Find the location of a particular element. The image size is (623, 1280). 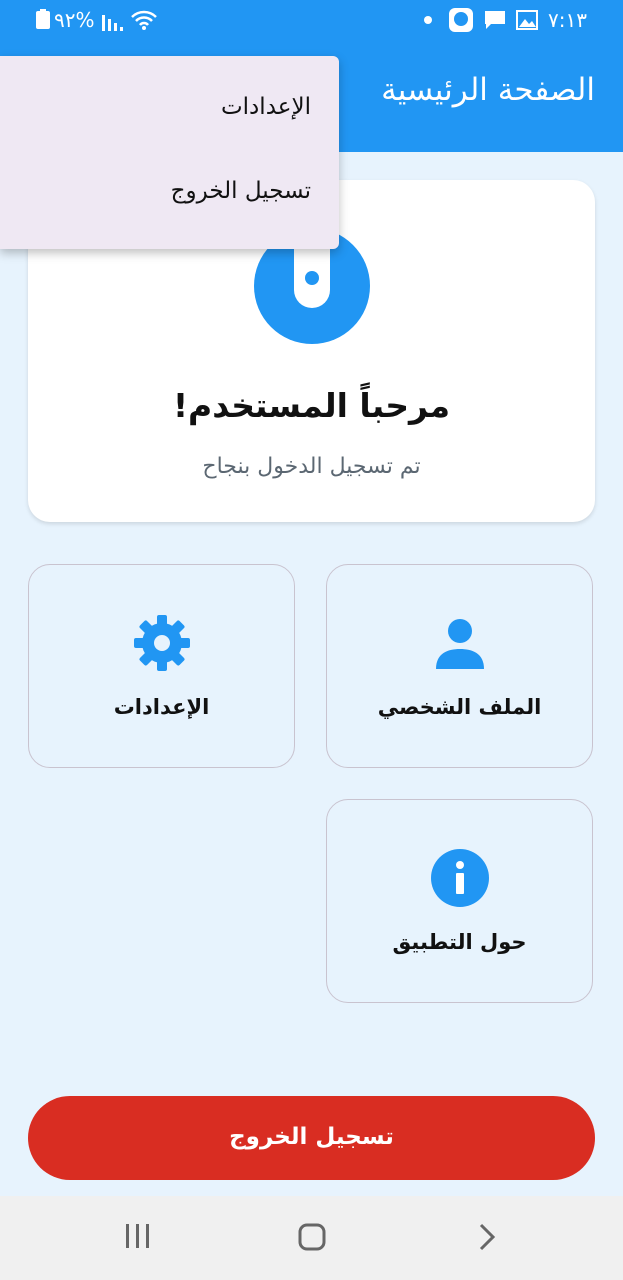

menu-item-logout: تسجيل الخروج is located at coordinates (169, 194).